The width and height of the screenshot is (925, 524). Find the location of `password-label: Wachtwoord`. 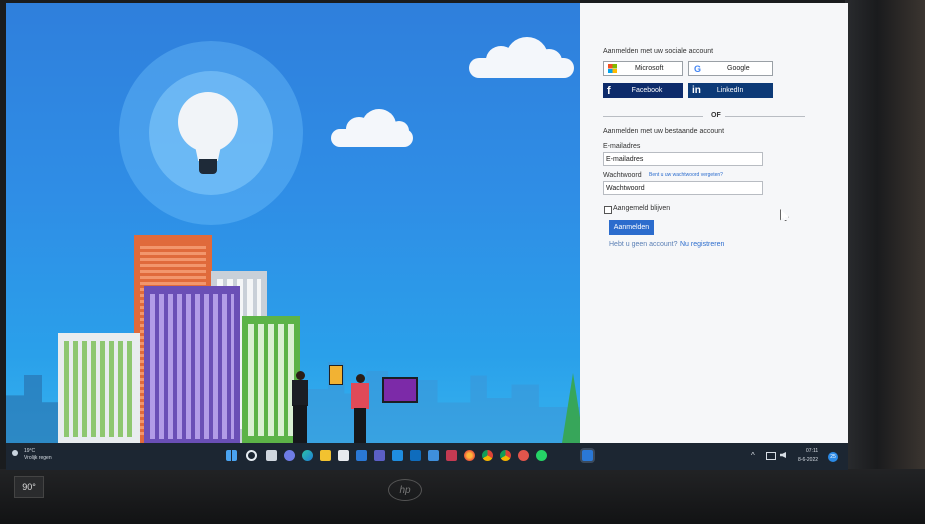

password-label: Wachtwoord is located at coordinates (622, 175).